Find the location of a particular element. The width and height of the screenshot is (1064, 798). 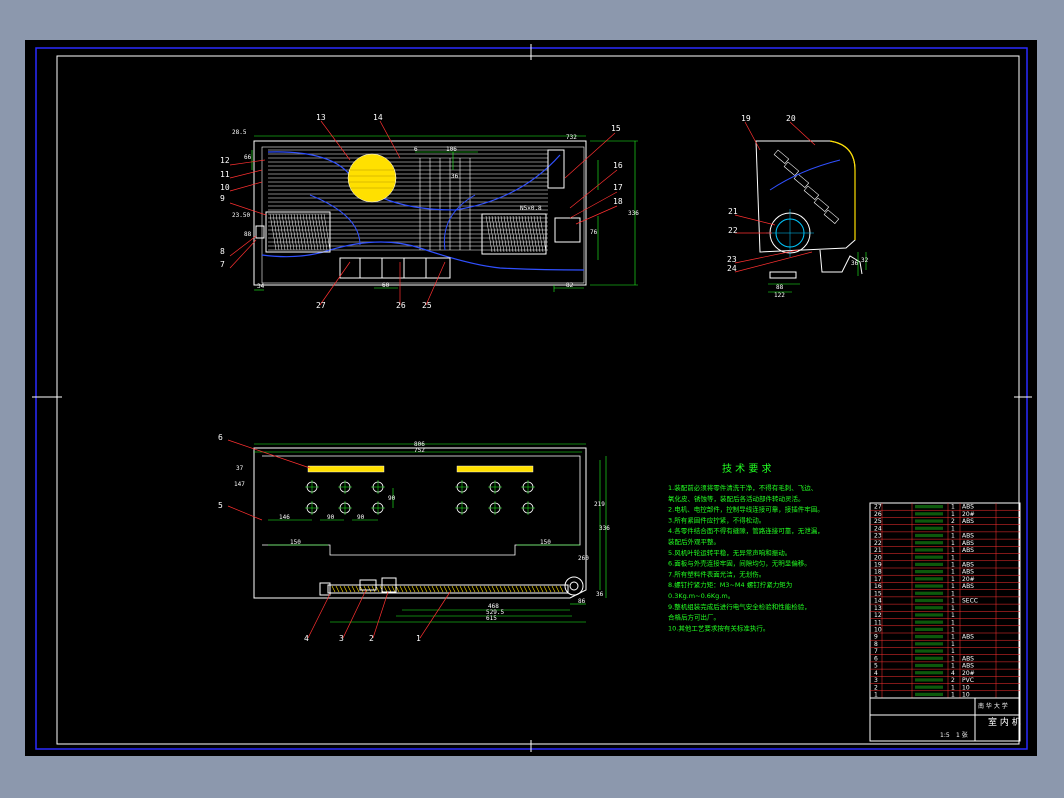

dimension-label: 36 is located at coordinates (600, 594).